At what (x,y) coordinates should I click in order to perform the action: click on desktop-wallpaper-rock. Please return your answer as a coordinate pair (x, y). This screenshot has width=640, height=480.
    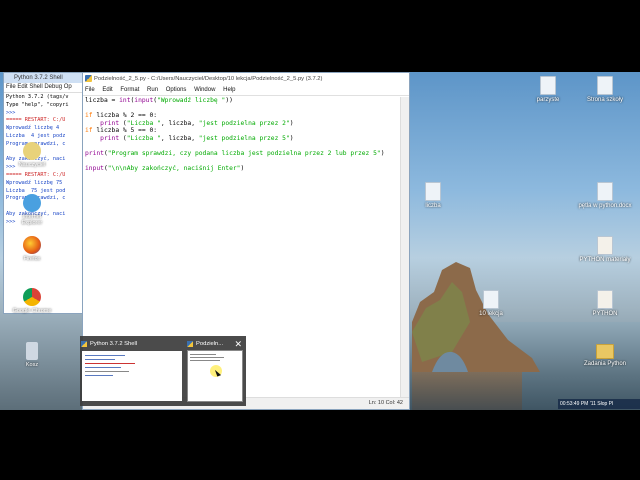
    Looking at the image, I should click on (476, 317).